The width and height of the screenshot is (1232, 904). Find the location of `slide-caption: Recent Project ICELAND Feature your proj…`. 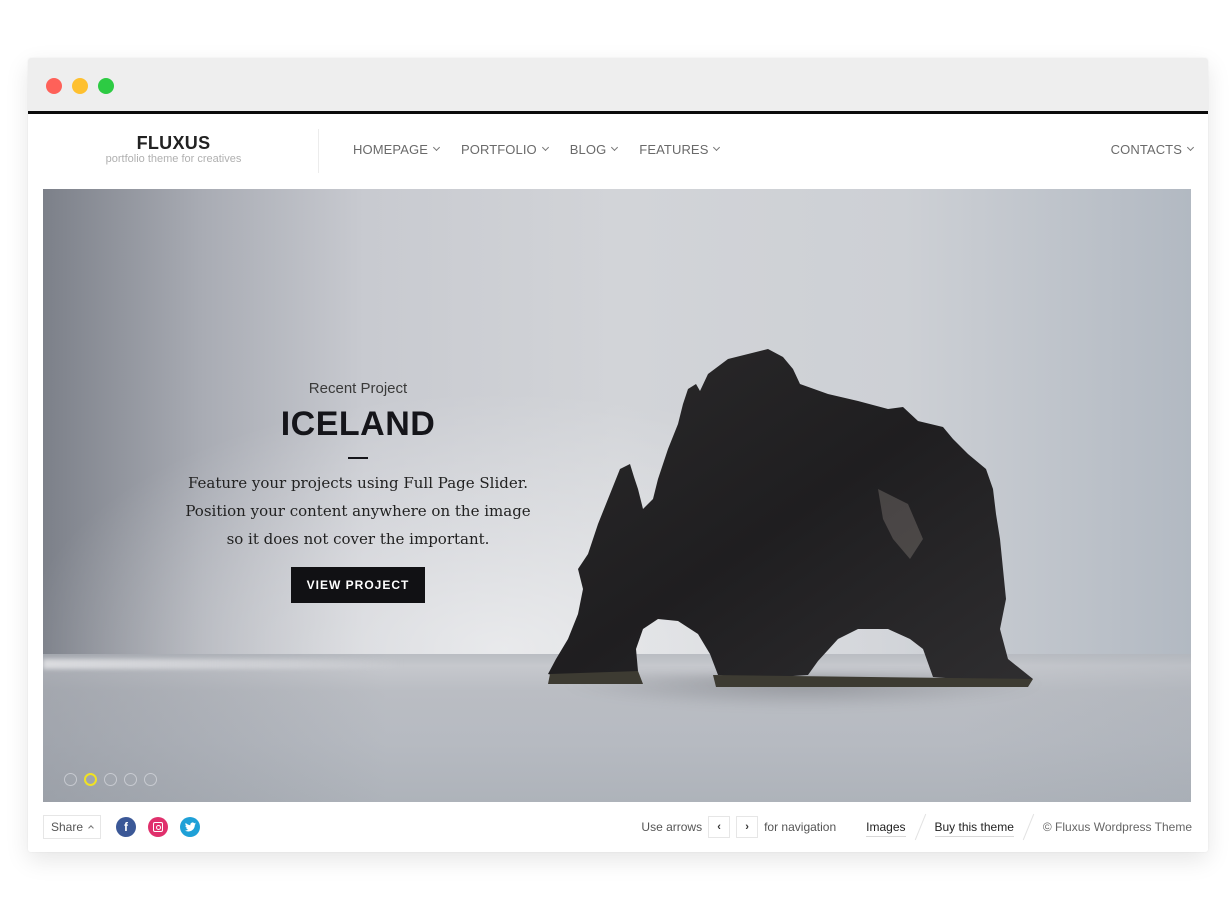

slide-caption: Recent Project ICELAND Feature your proj… is located at coordinates (358, 491).